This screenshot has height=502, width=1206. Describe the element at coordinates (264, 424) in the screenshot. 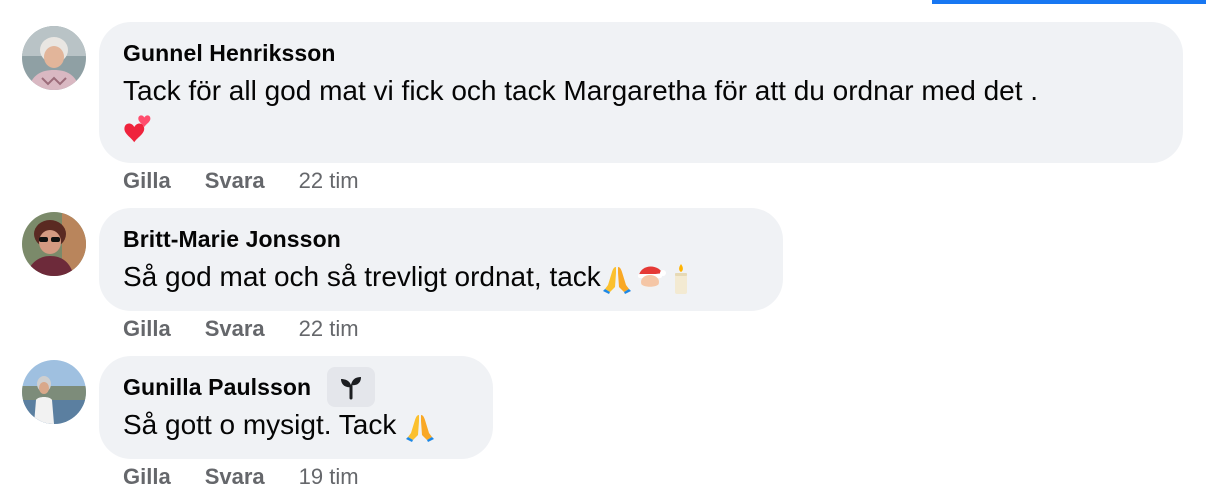

I see `comment-text: Så gott o mysigt. Tack` at that location.